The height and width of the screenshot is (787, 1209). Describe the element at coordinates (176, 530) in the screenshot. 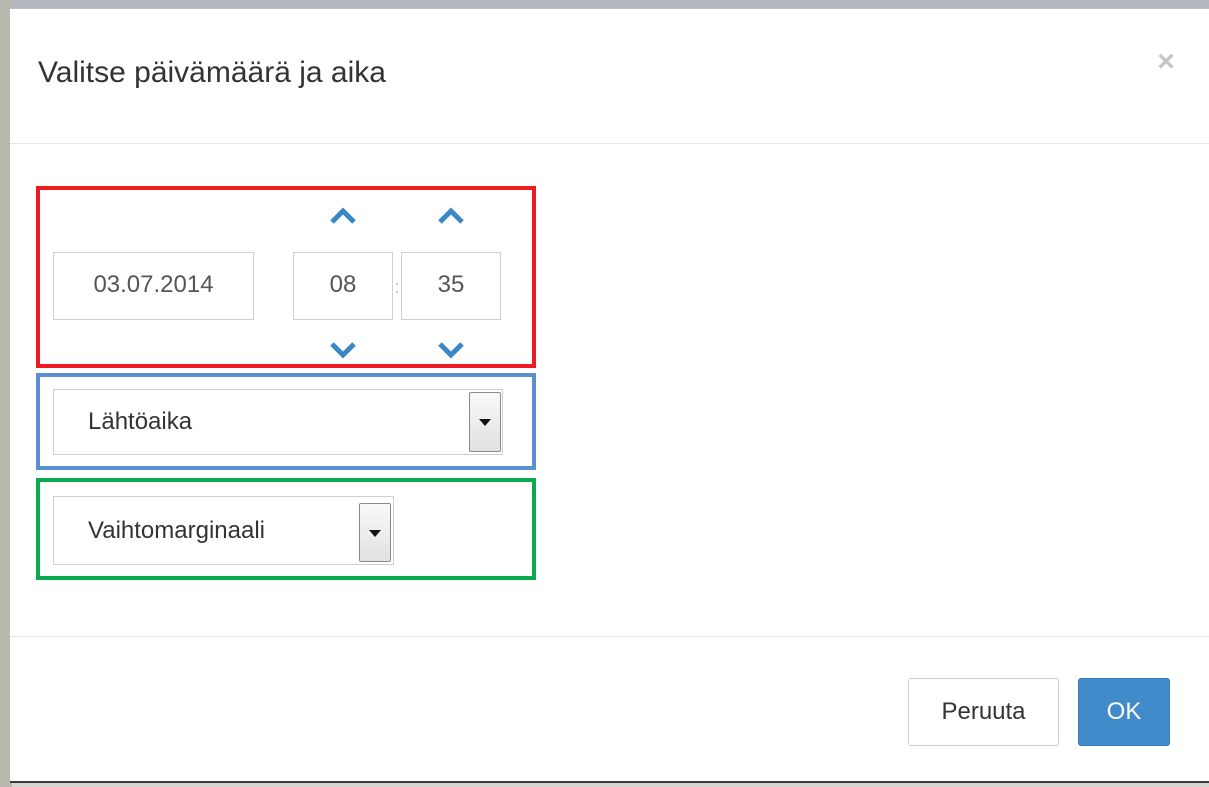

I see `transfer-margin-value: Vaihtomarginaali` at that location.